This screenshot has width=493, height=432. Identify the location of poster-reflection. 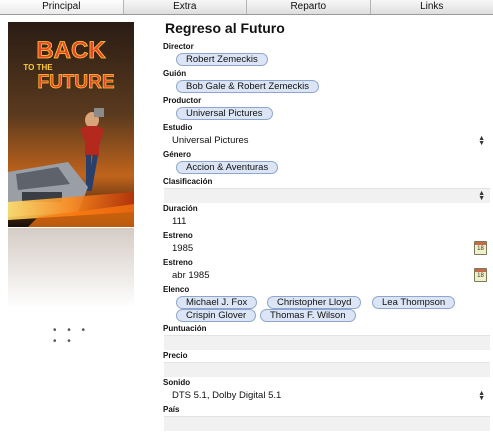
(71, 268).